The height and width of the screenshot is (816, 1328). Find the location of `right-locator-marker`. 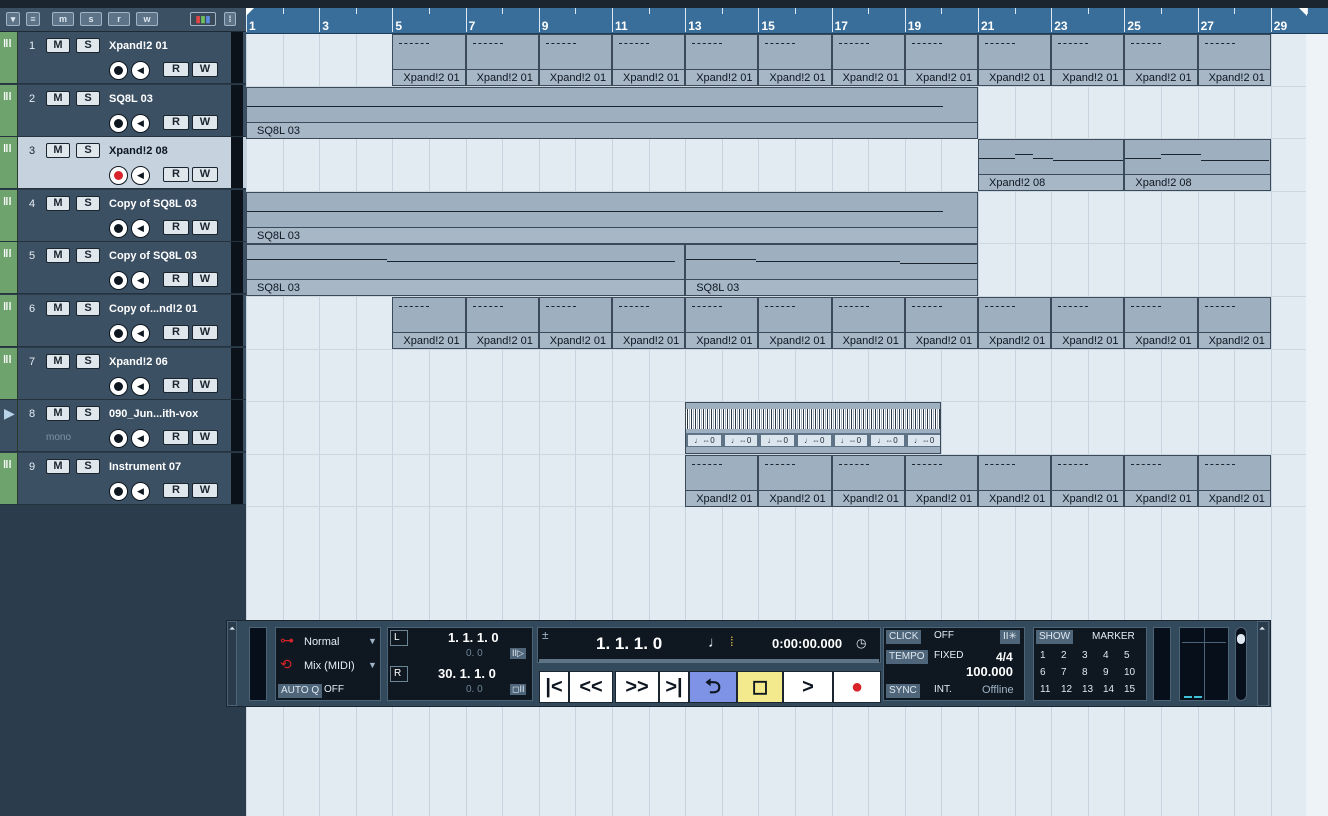

right-locator-marker is located at coordinates (1303, 12).